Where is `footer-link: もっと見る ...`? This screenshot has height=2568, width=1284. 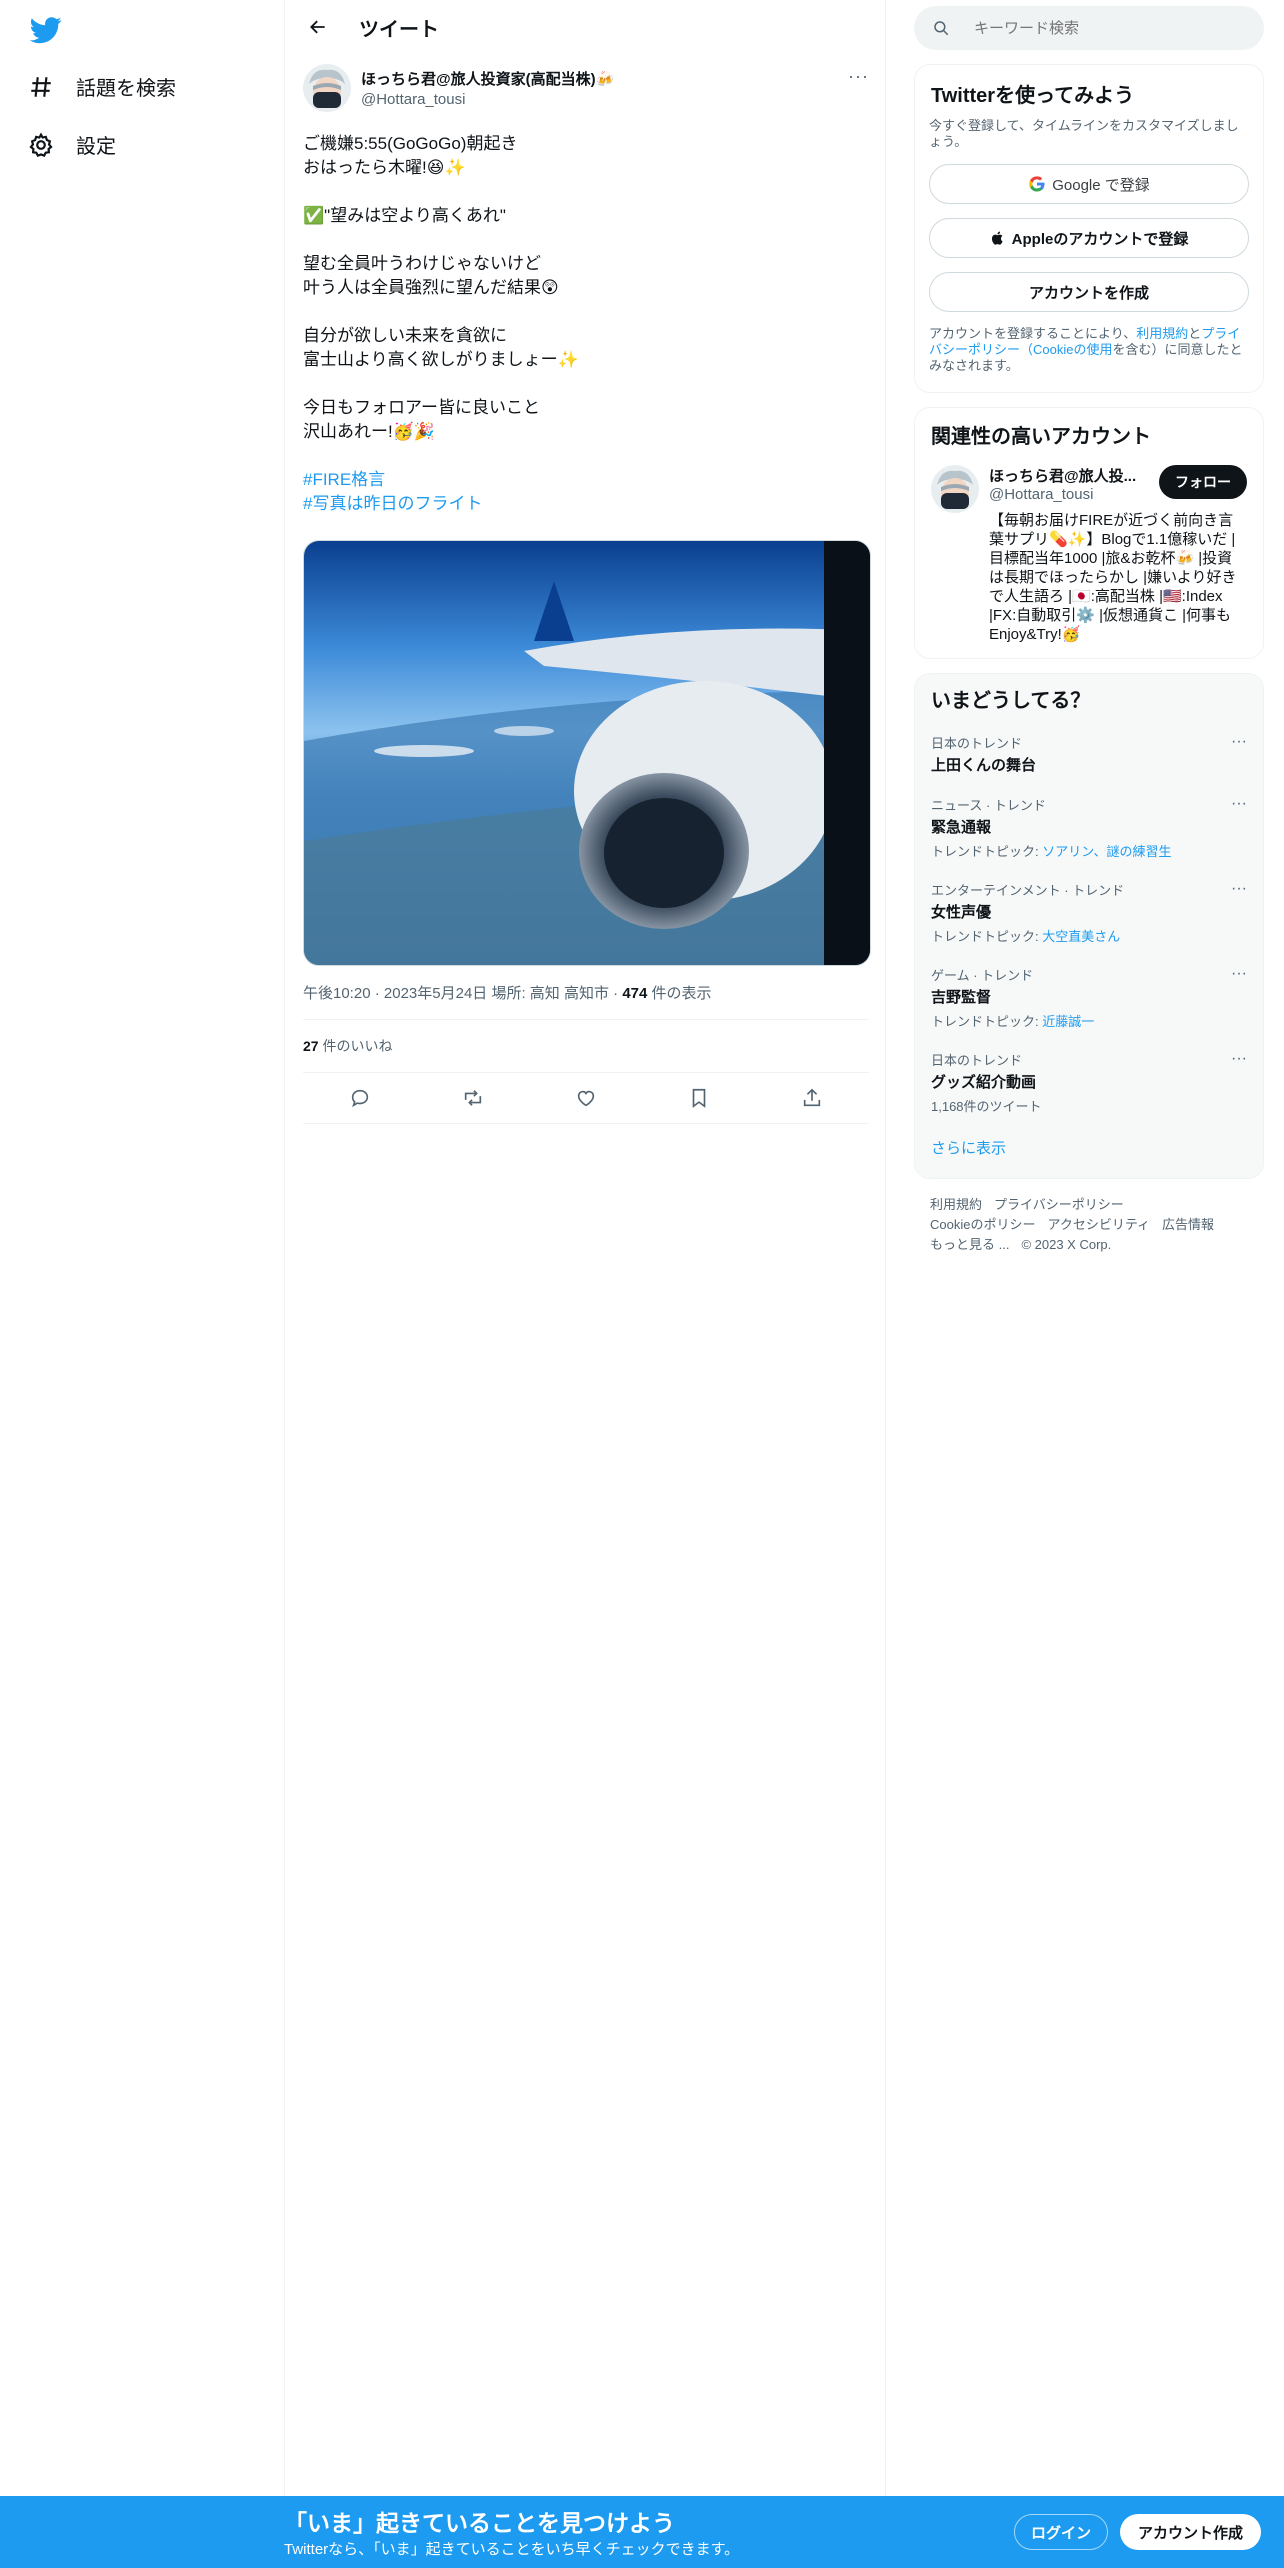
footer-link: もっと見る ... is located at coordinates (969, 1244).